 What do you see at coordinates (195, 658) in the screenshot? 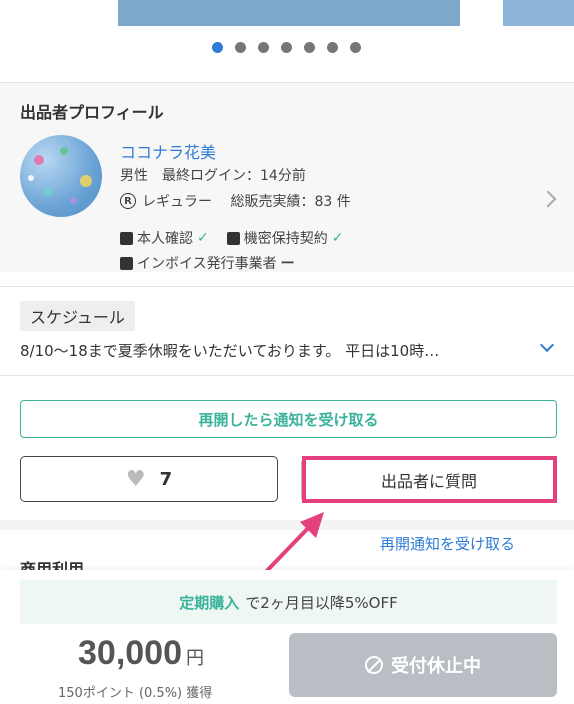
I see `price-unit: 円` at bounding box center [195, 658].